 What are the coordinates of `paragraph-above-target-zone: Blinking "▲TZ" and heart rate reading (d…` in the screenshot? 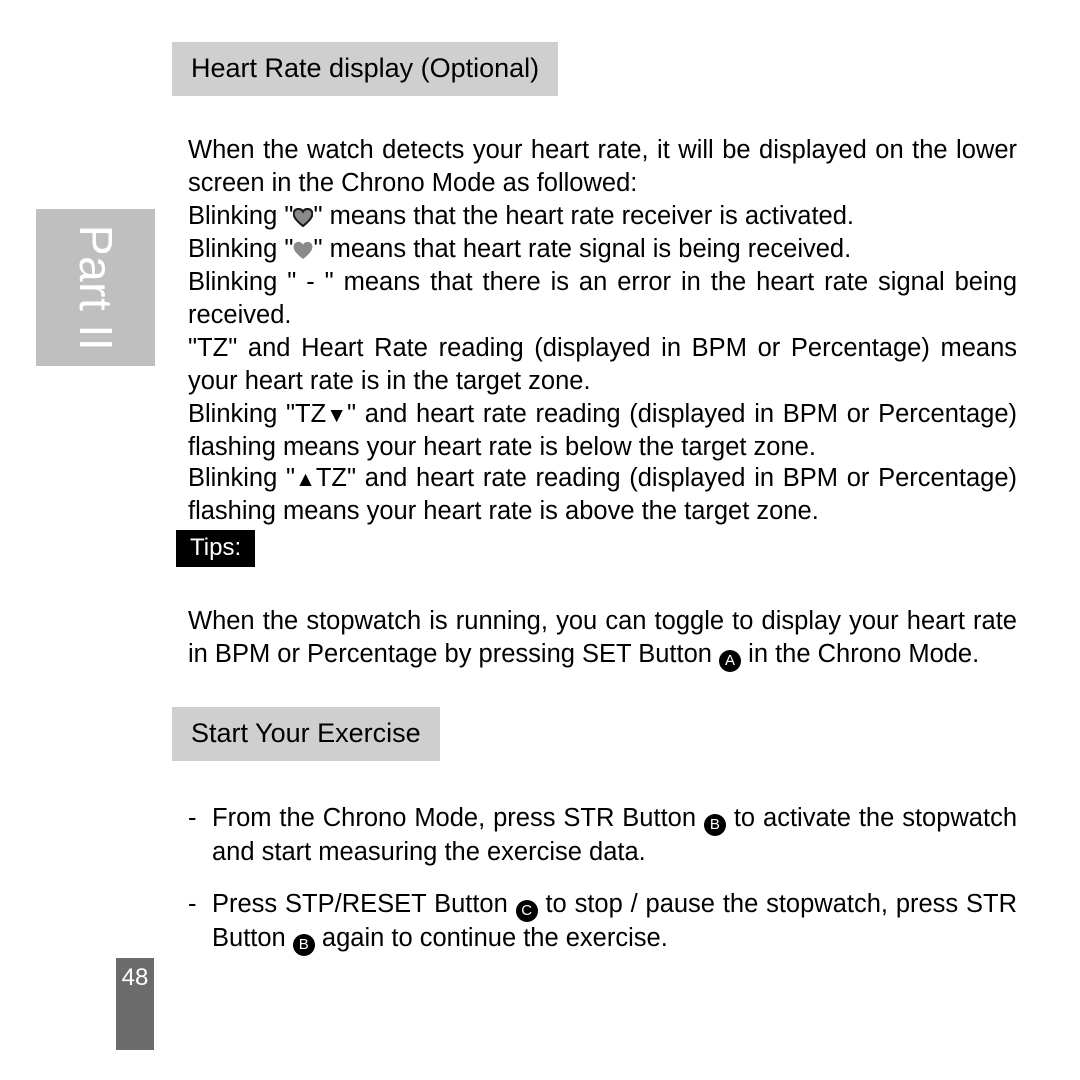 It's located at (602, 495).